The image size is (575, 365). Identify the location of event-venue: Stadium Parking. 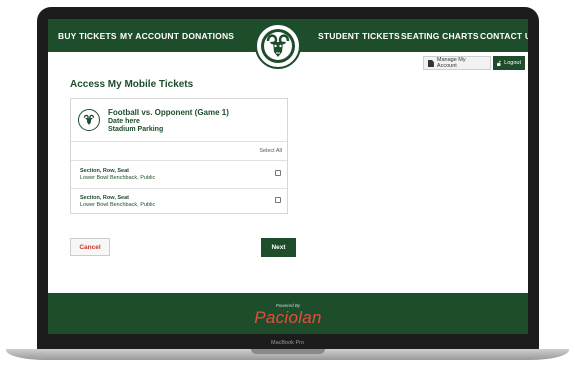
(136, 129).